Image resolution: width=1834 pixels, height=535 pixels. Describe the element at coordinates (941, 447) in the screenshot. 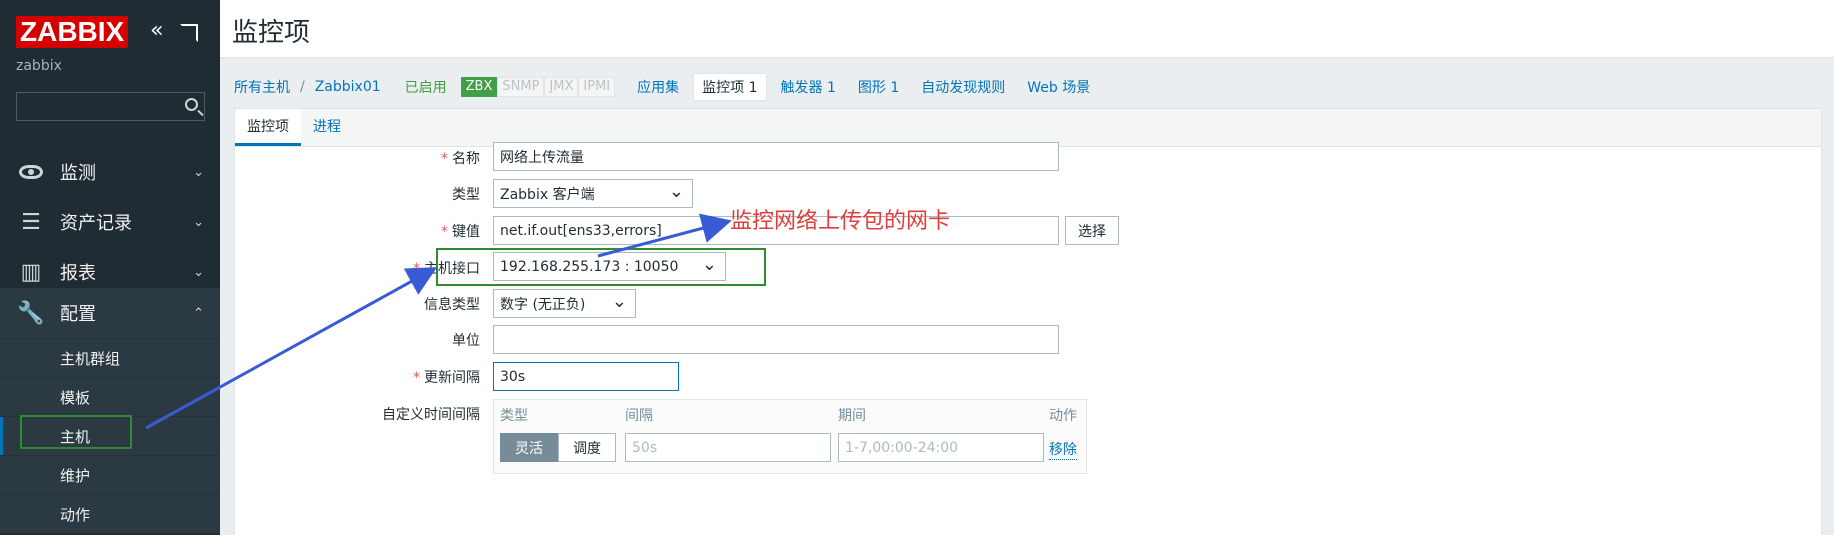

I see `custom-period-input: 1-7,00:00-24:00` at that location.